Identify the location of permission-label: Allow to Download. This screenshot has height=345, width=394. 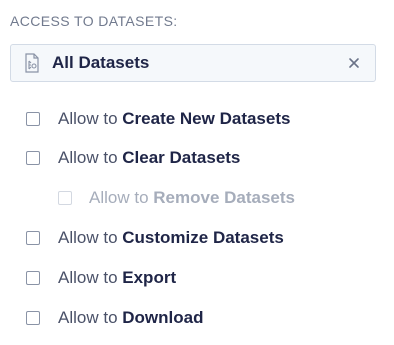
(130, 318).